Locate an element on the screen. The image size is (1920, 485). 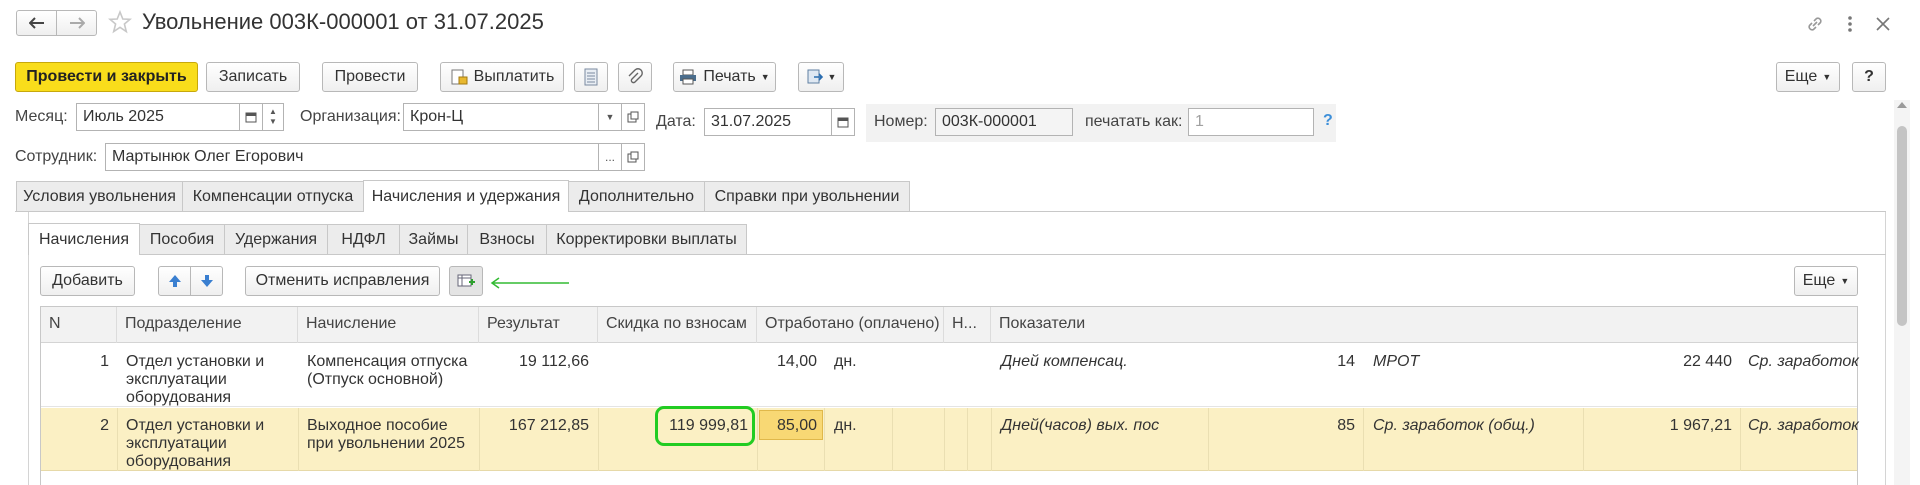
arrow-up-icon is located at coordinates (174, 281).